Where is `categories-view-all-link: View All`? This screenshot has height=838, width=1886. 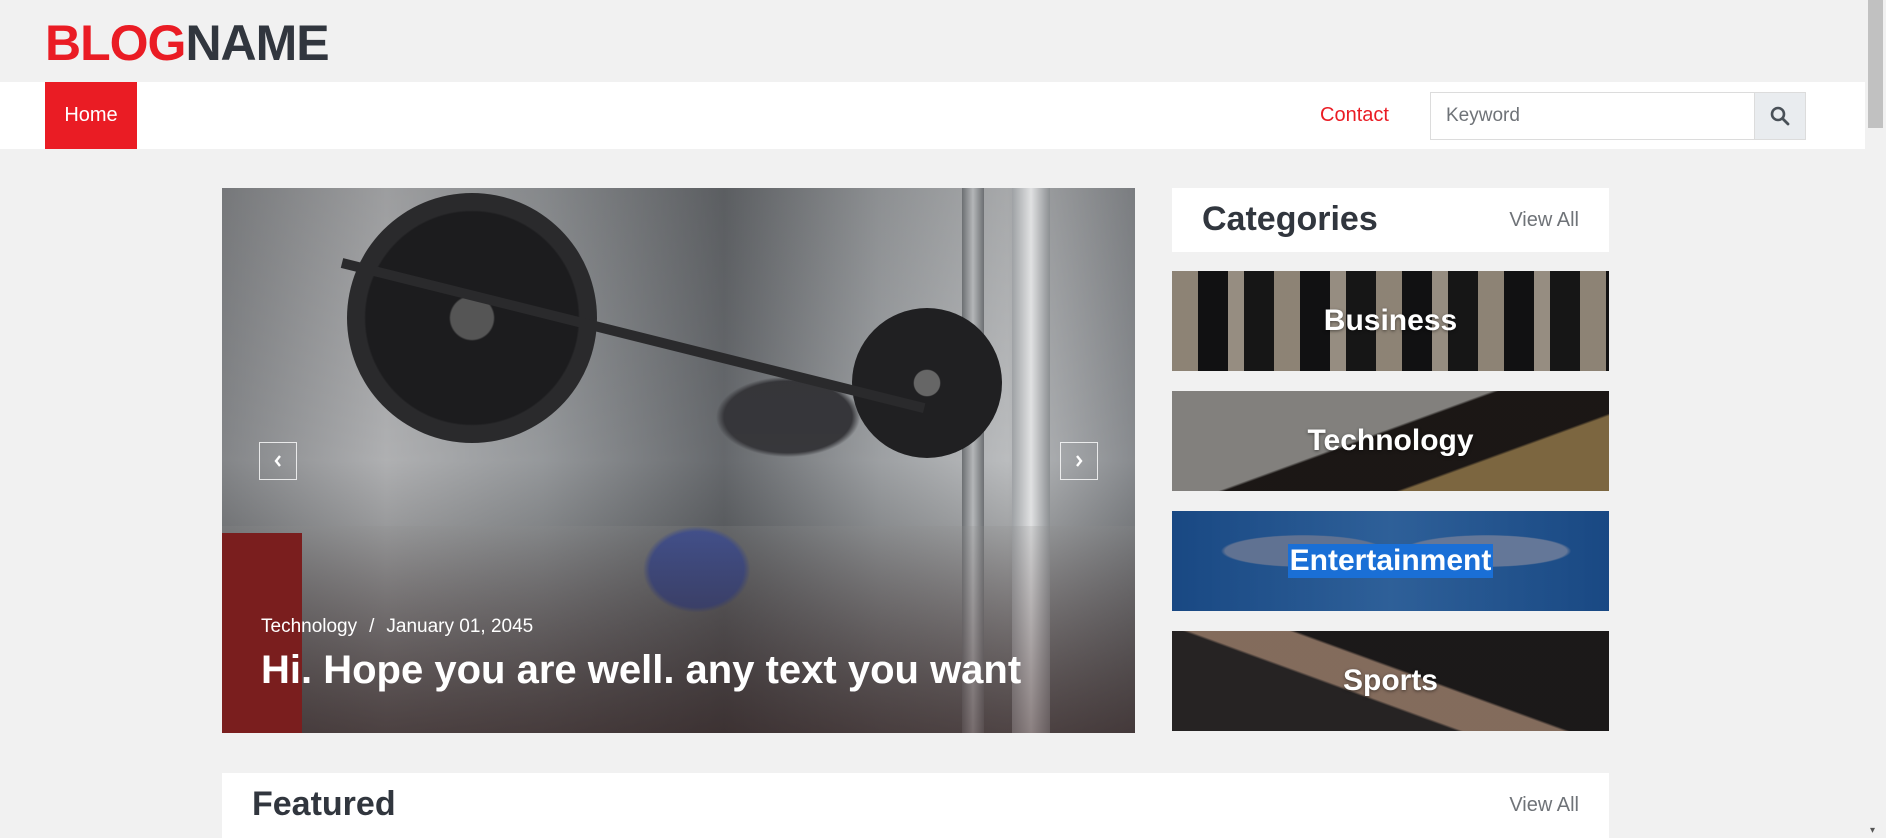 categories-view-all-link: View All is located at coordinates (1544, 220).